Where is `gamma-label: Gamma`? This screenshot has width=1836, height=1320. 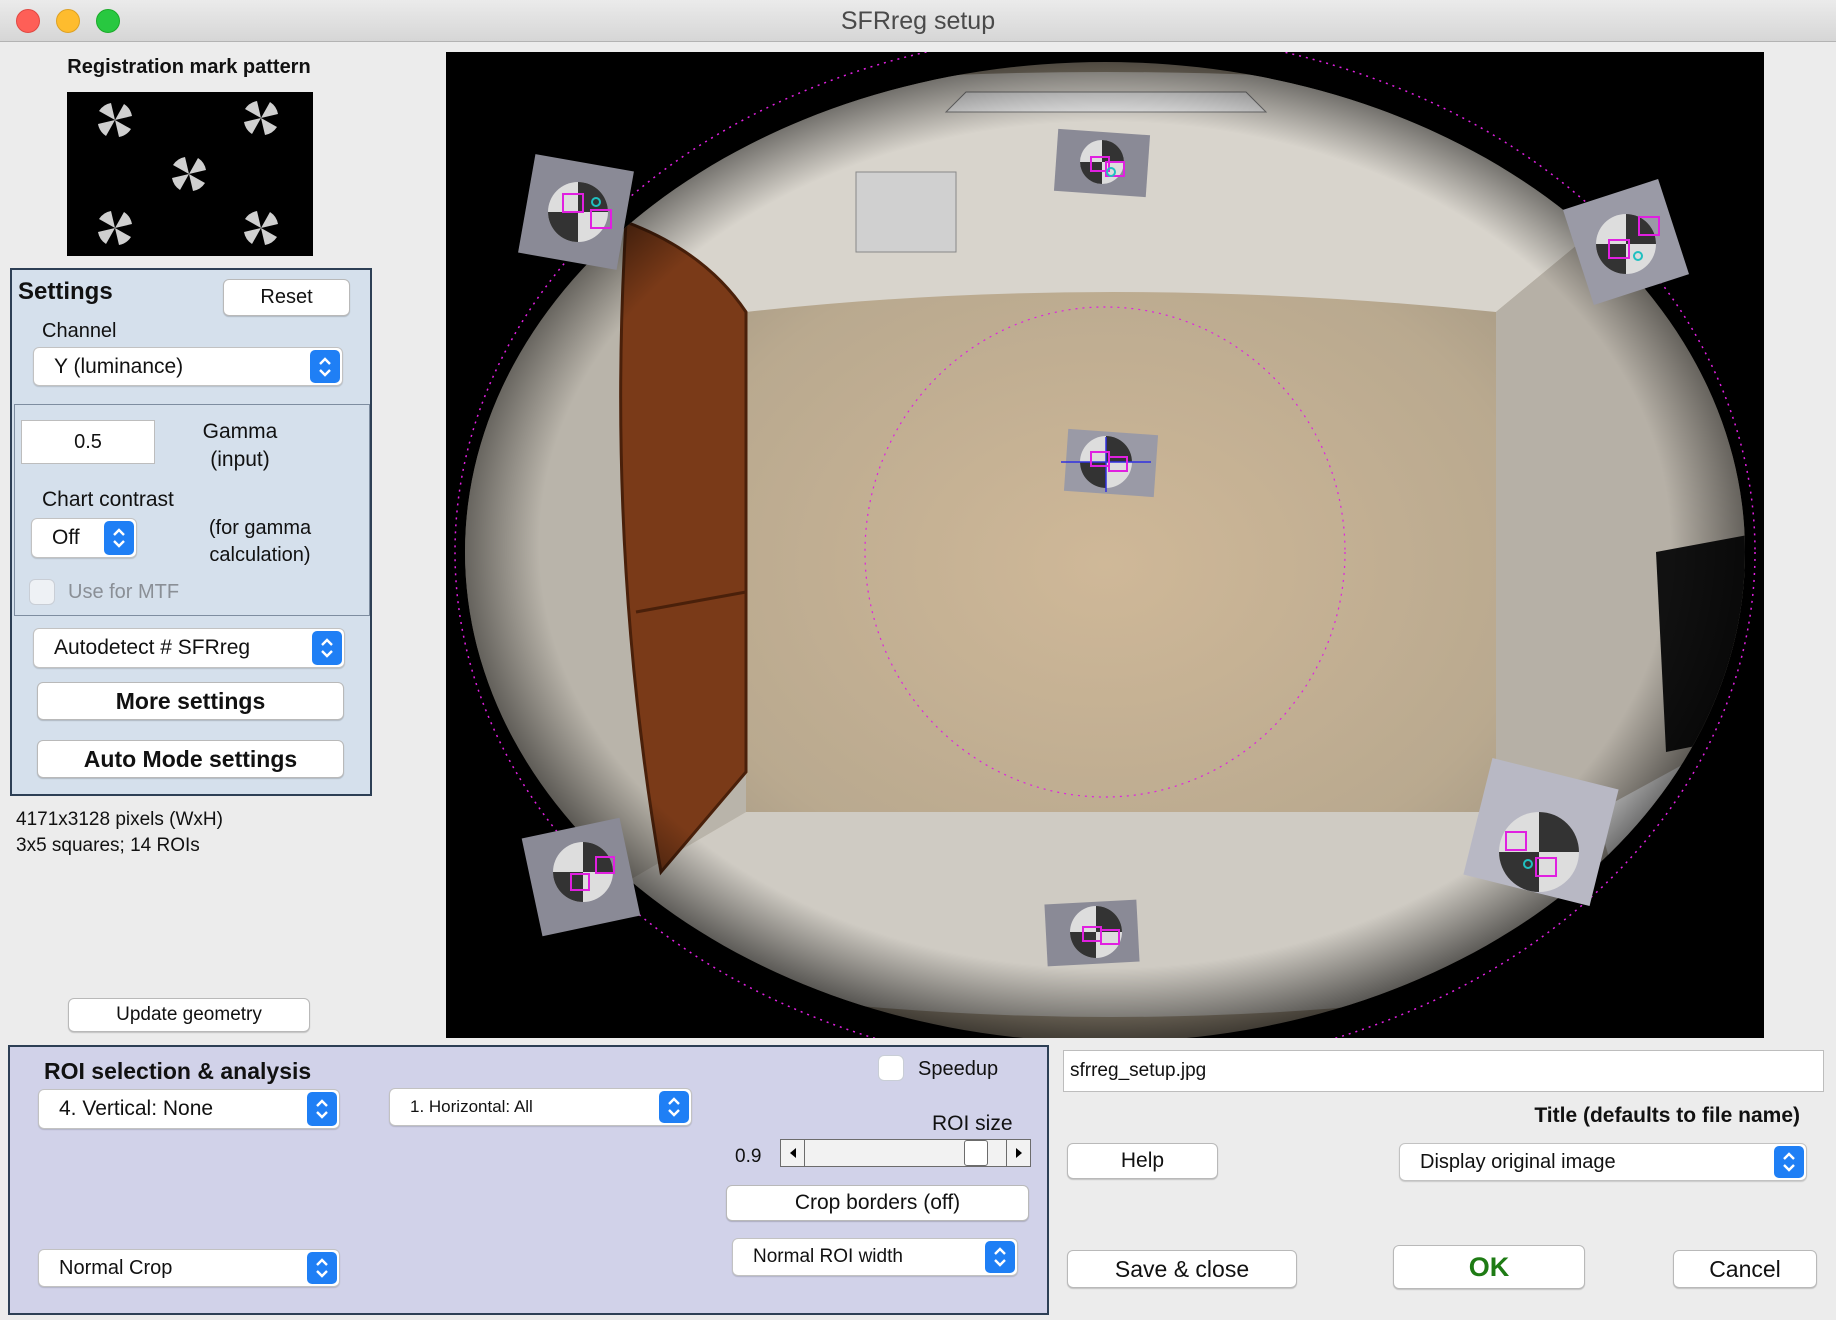
gamma-label: Gamma is located at coordinates (240, 431).